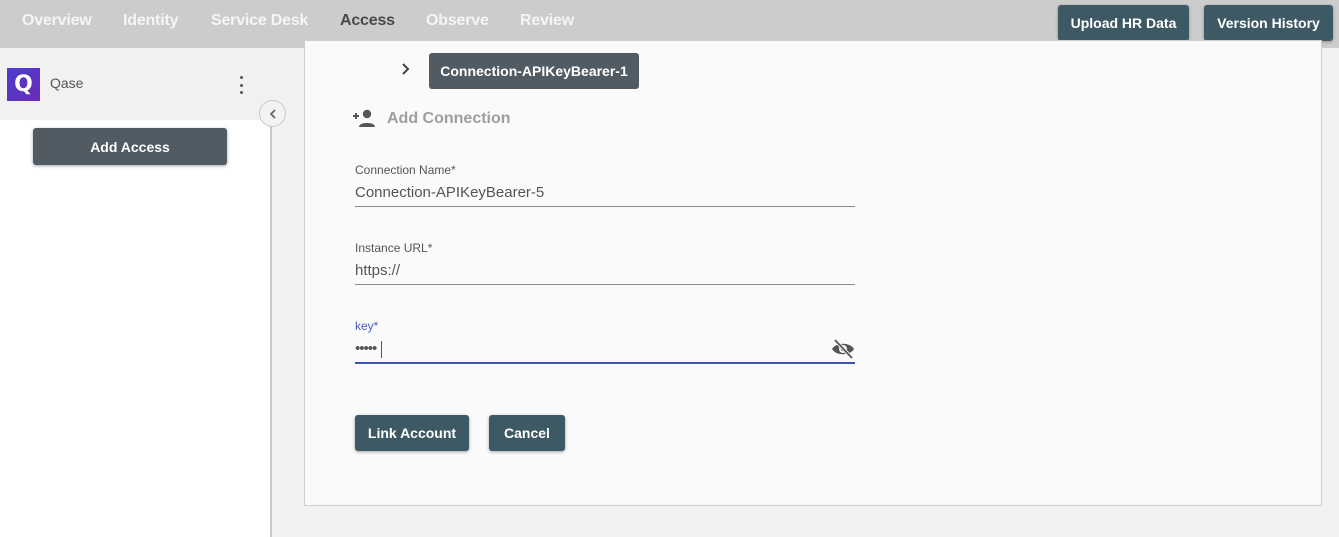 The width and height of the screenshot is (1339, 537). I want to click on connection-name-input, so click(605, 193).